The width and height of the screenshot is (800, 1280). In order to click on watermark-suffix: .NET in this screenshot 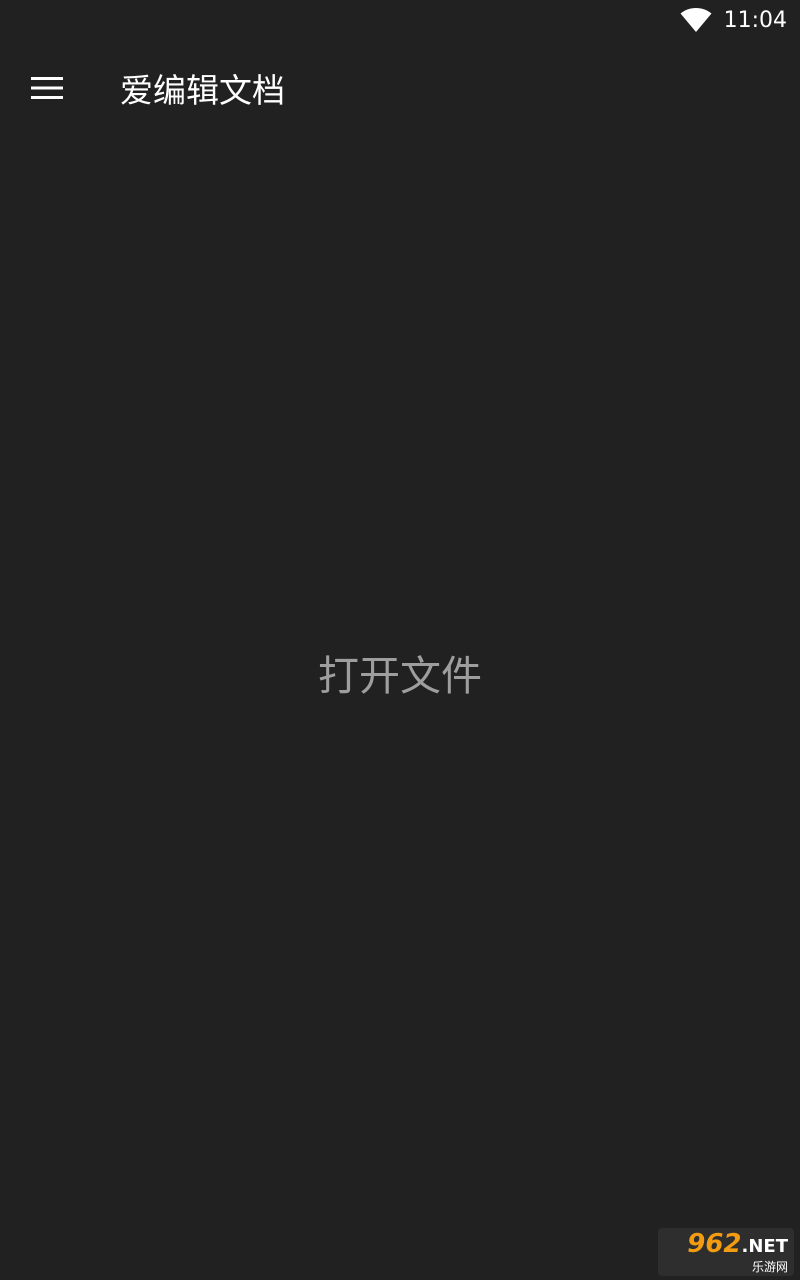, I will do `click(764, 1246)`.